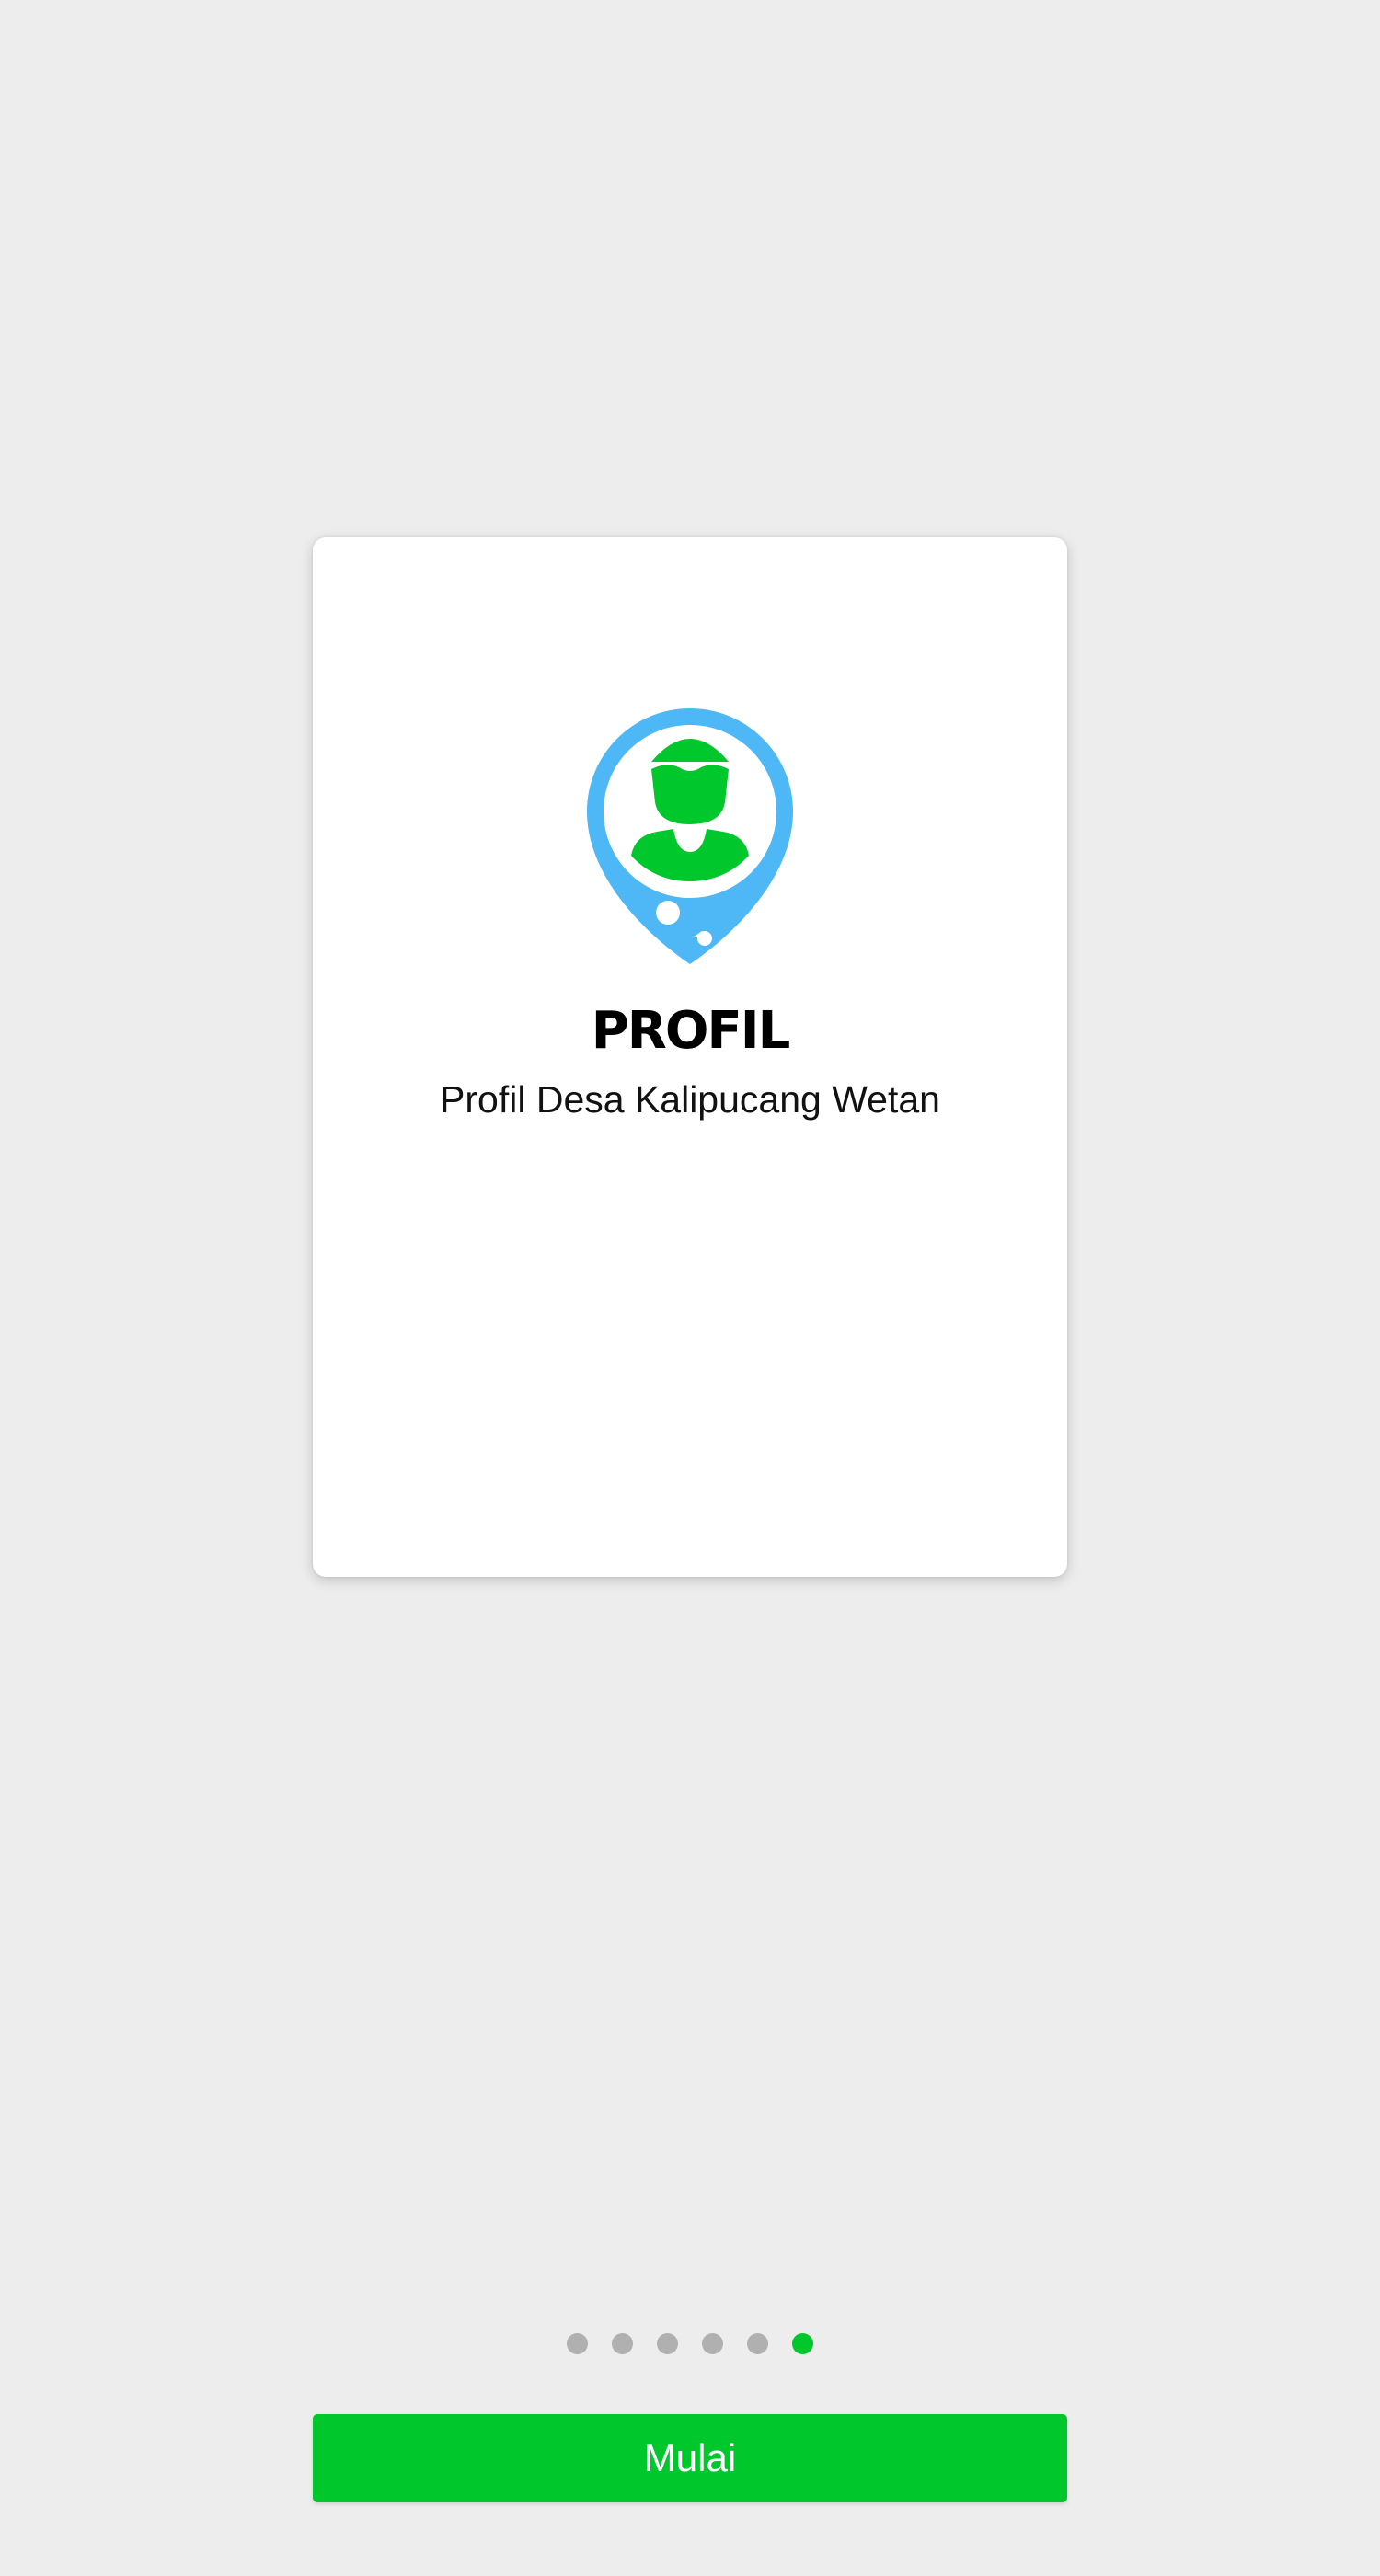  What do you see at coordinates (690, 1099) in the screenshot?
I see `card-subtitle: Profil Desa Kalipucang Wetan` at bounding box center [690, 1099].